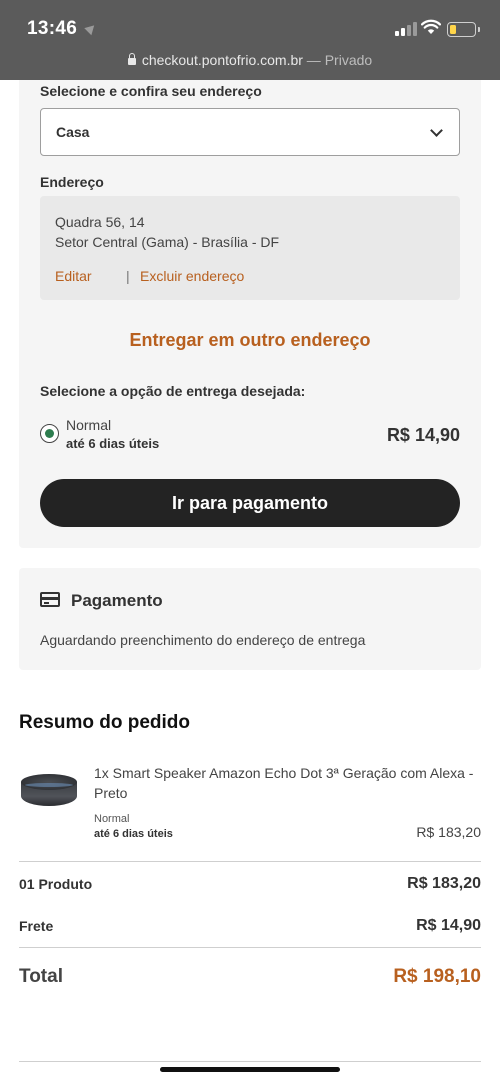 The height and width of the screenshot is (1082, 500). I want to click on product-shipping-type: Normal, so click(112, 819).